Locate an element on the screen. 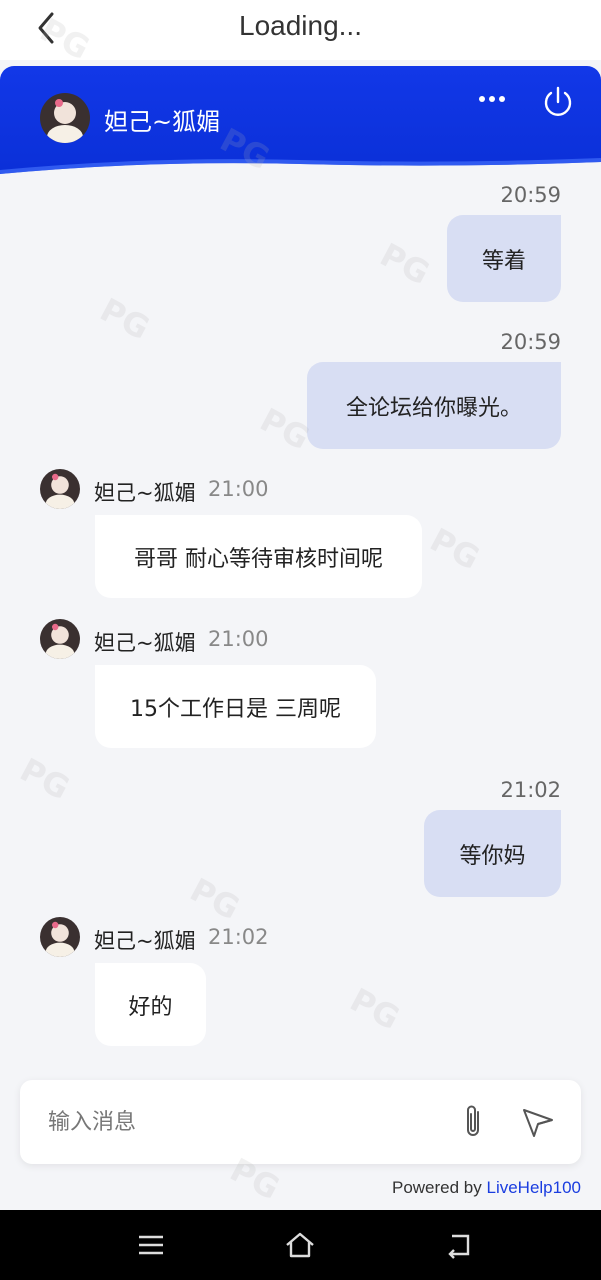 This screenshot has height=1280, width=601. back-icon is located at coordinates (459, 1245).